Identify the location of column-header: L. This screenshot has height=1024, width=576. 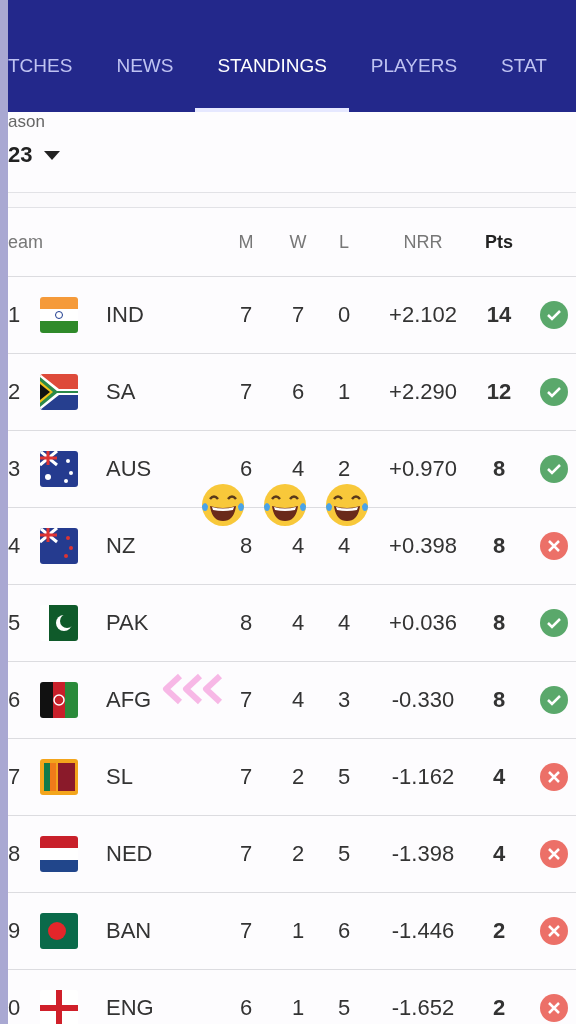
(344, 242).